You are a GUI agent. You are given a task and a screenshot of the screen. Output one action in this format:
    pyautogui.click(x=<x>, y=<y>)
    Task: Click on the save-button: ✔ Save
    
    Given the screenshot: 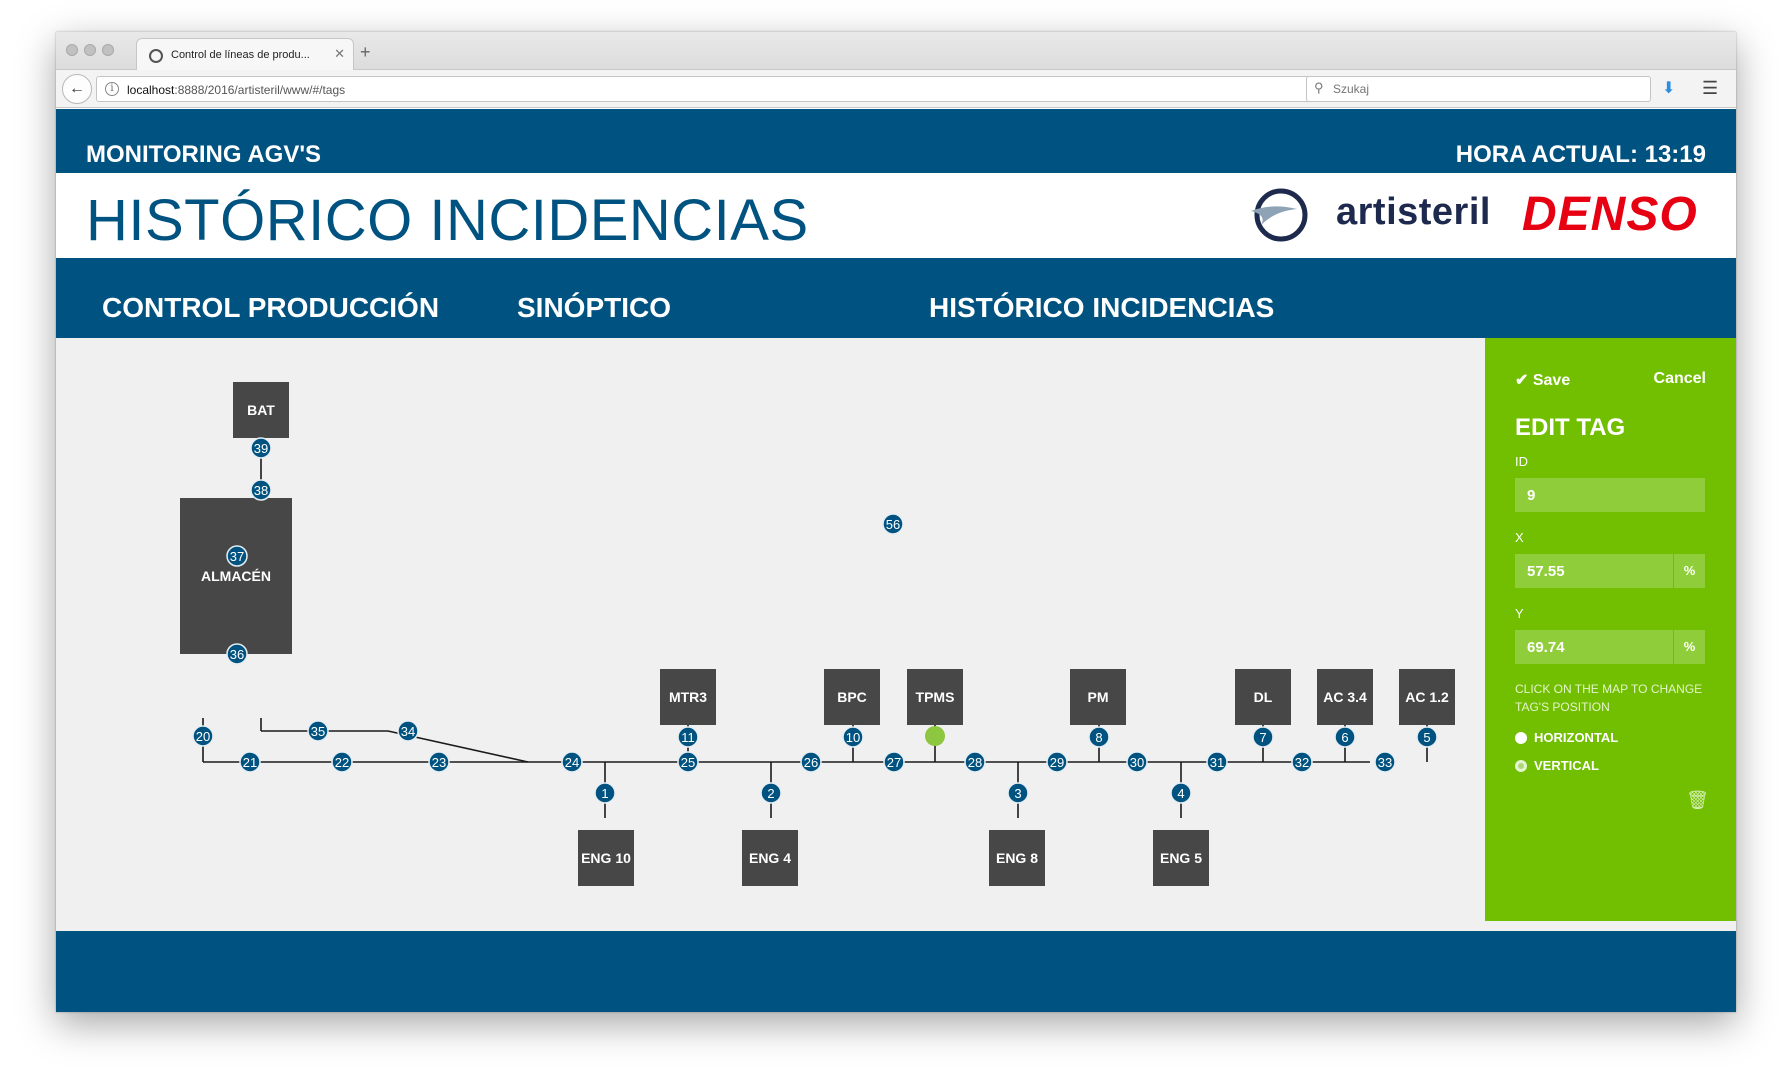 What is the action you would take?
    pyautogui.click(x=1542, y=380)
    